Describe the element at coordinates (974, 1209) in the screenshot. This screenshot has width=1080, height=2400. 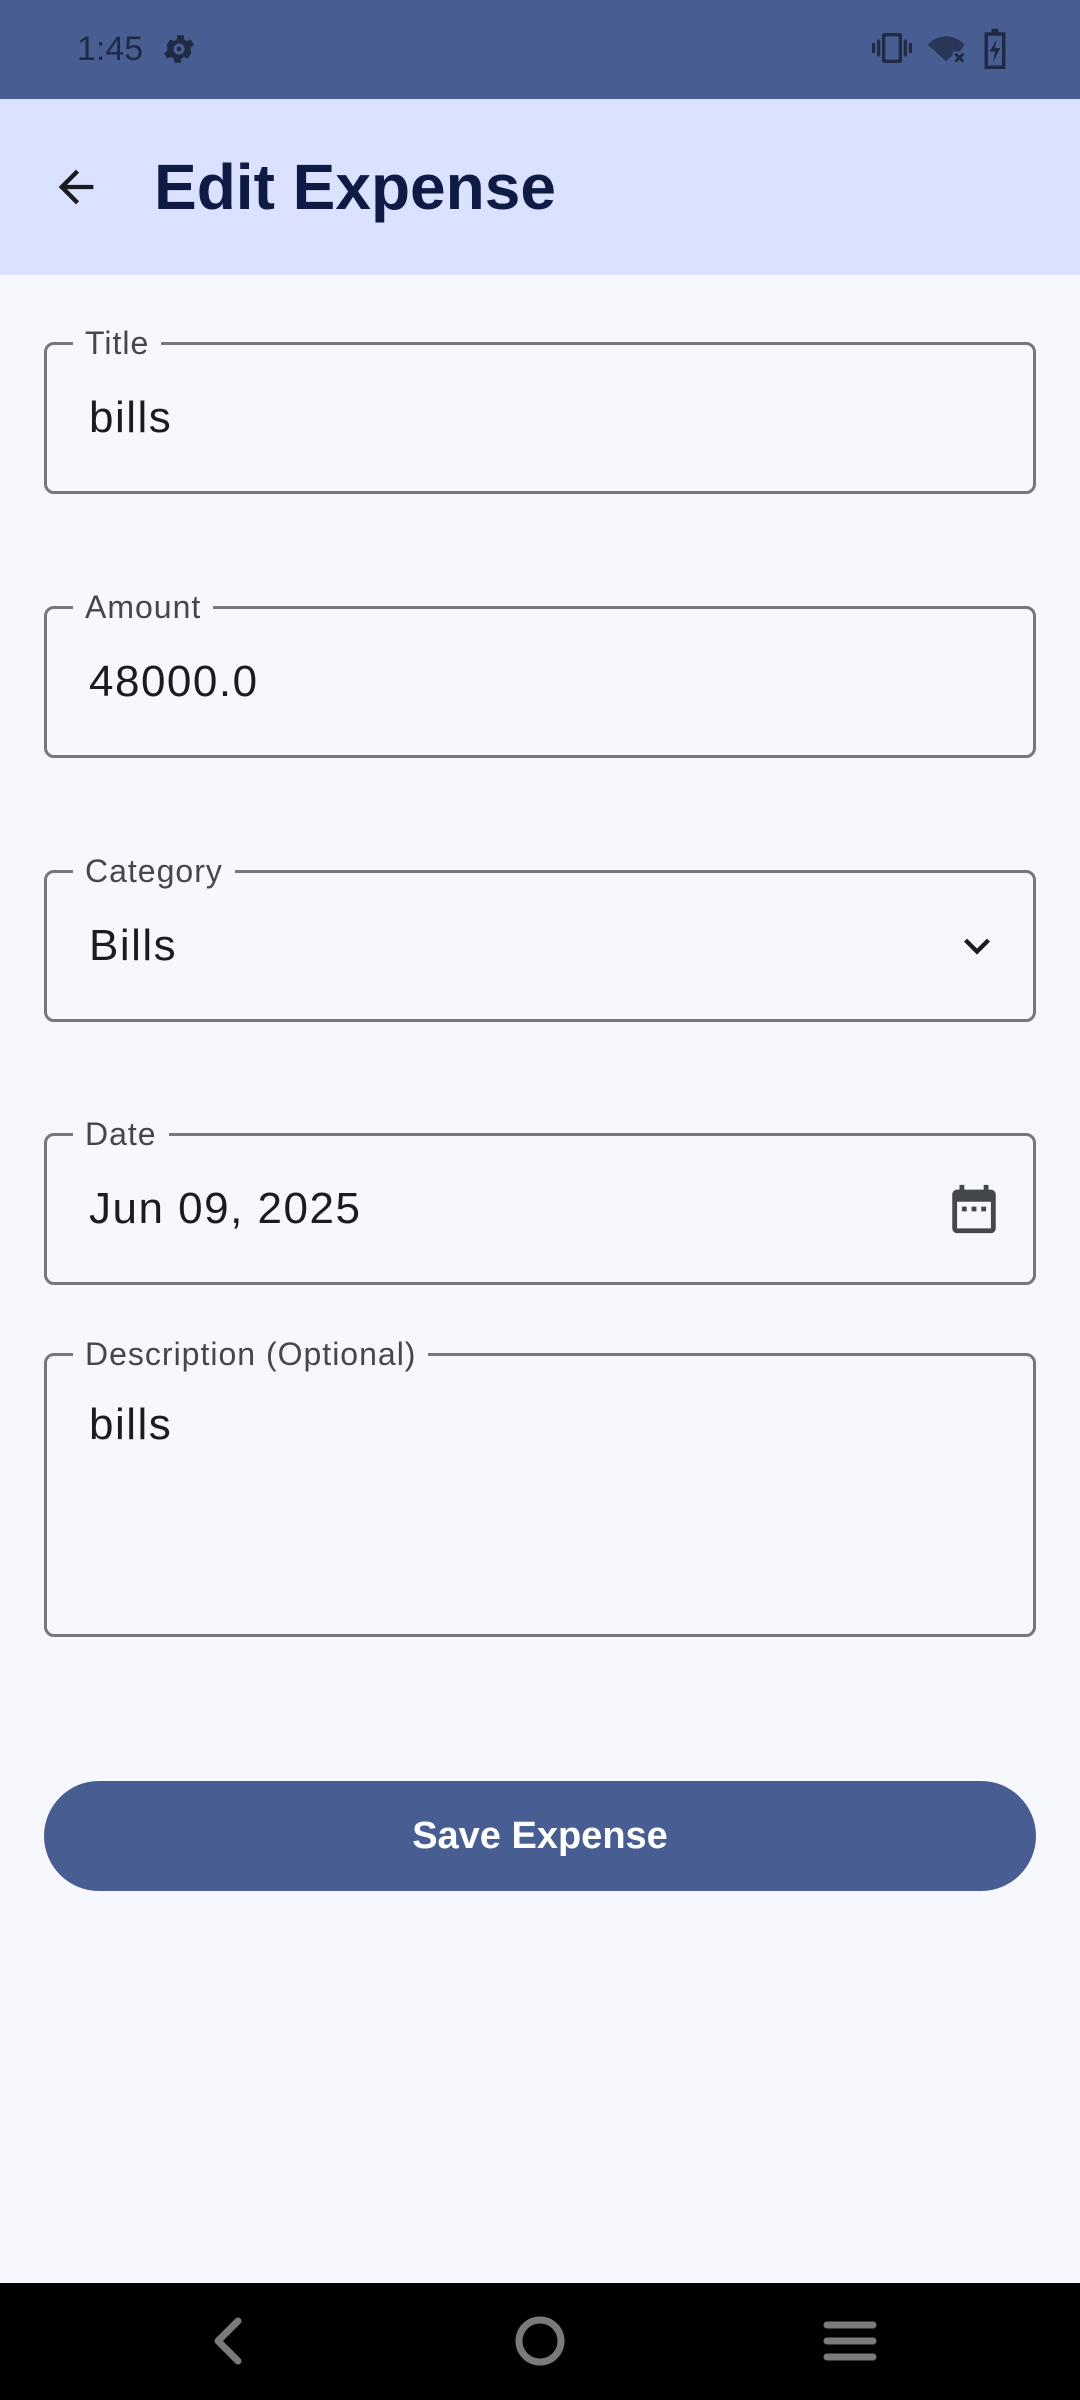
I see `calendar-icon` at that location.